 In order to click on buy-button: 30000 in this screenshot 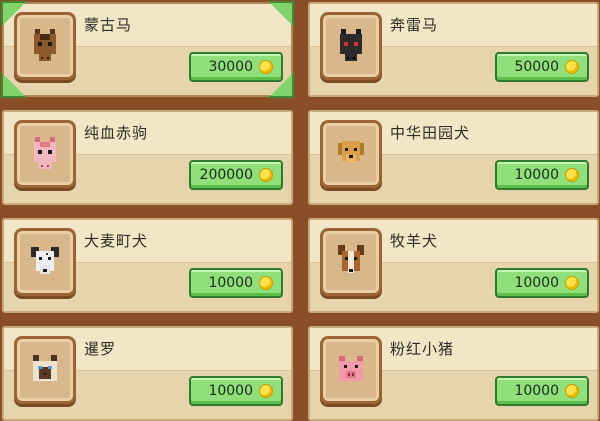, I will do `click(236, 67)`.